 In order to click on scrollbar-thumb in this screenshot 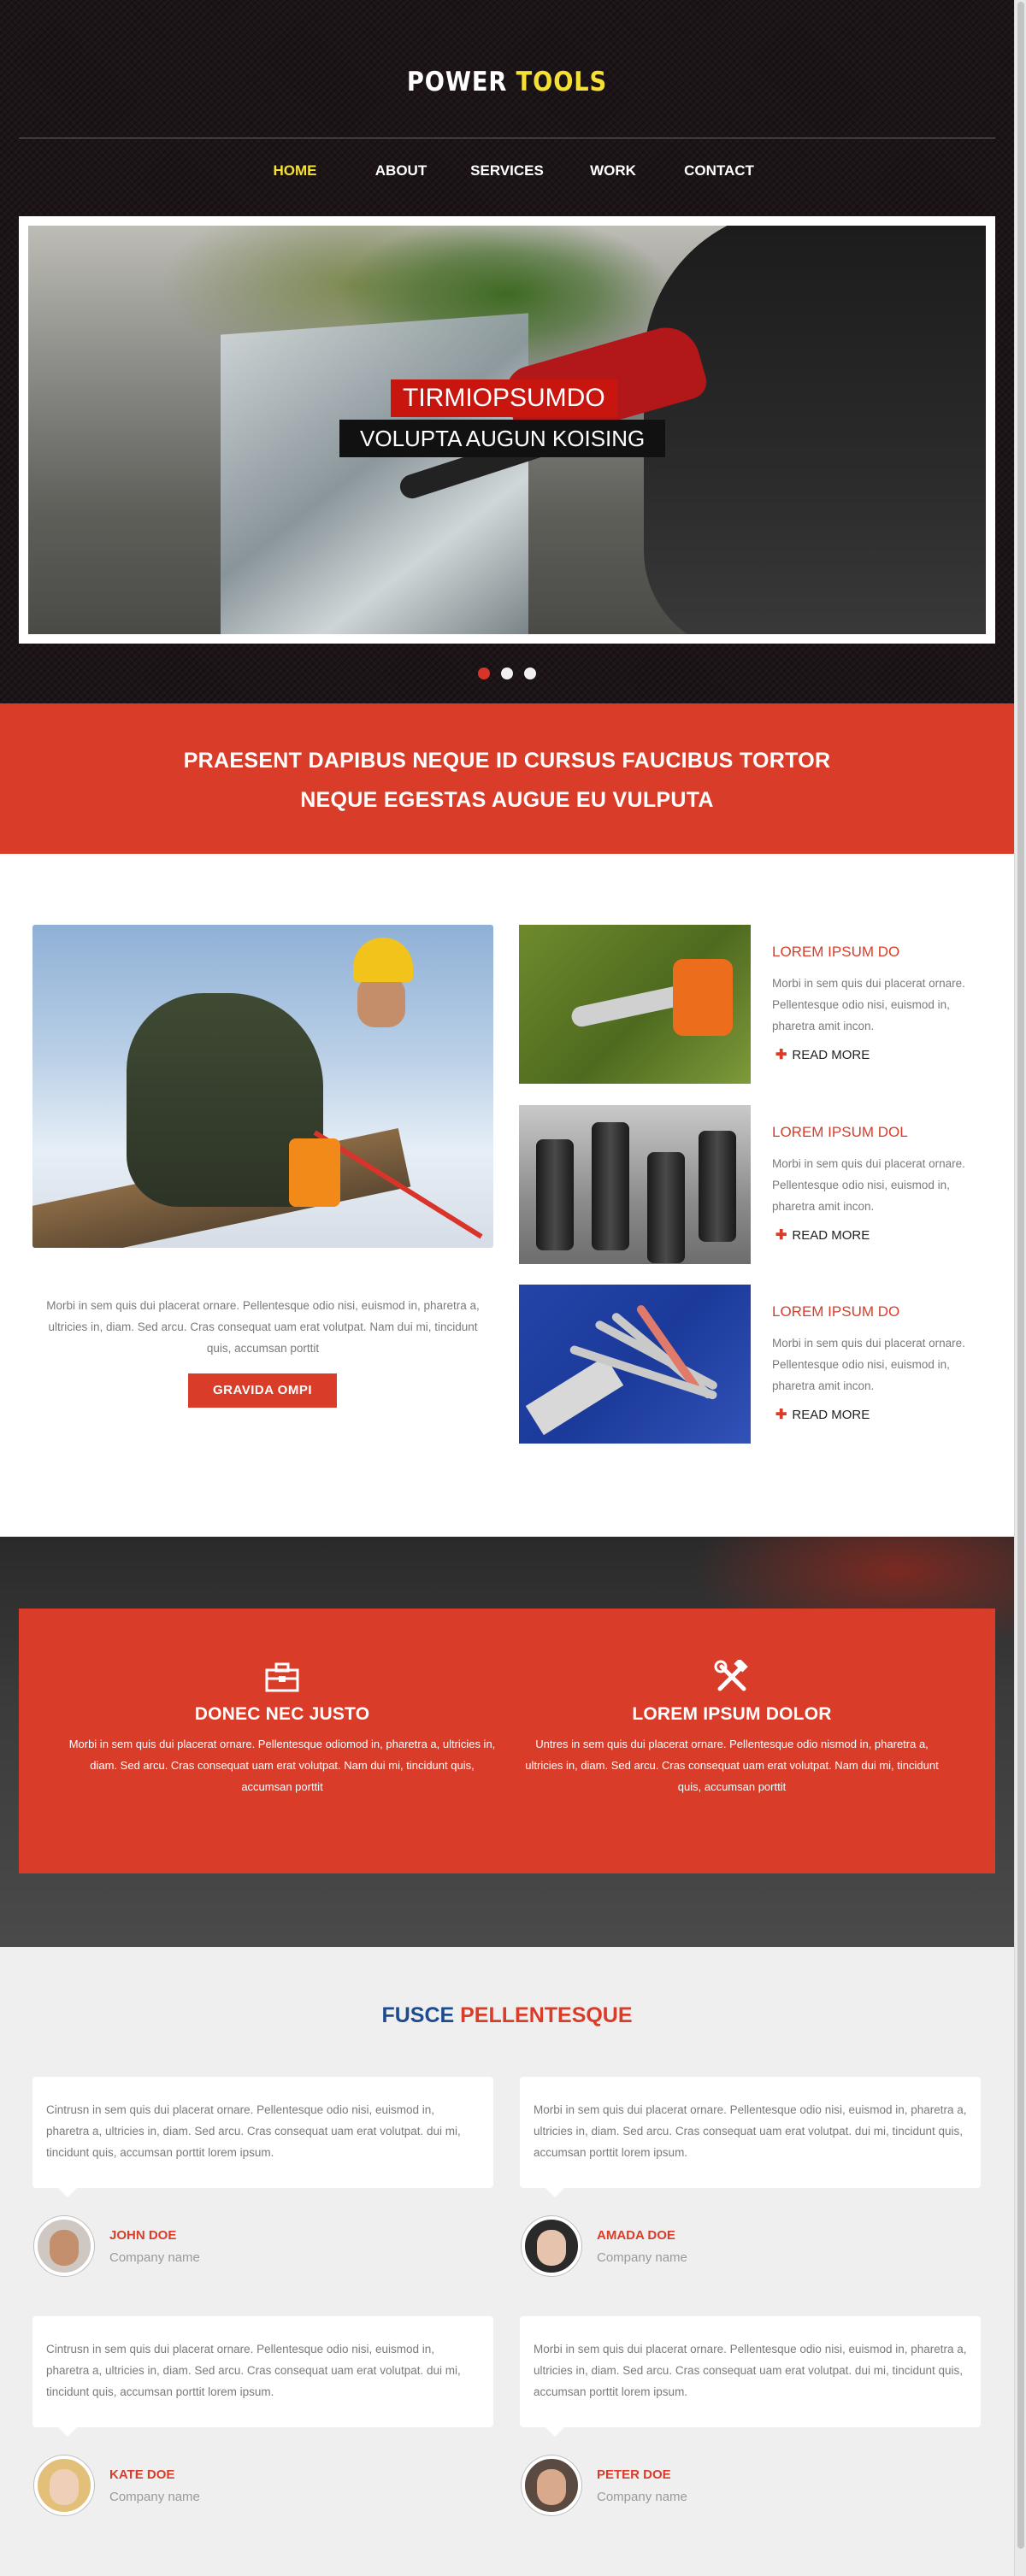, I will do `click(1020, 1275)`.